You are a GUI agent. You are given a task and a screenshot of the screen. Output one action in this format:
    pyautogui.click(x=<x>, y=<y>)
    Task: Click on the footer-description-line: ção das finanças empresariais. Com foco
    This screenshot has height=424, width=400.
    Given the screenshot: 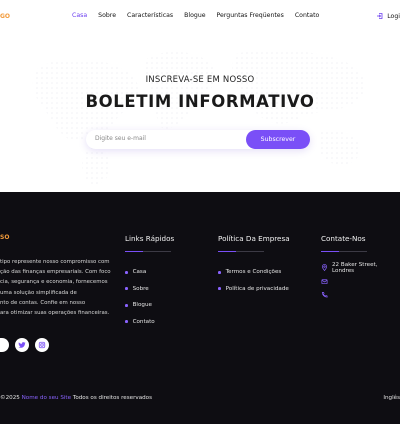 What is the action you would take?
    pyautogui.click(x=55, y=272)
    